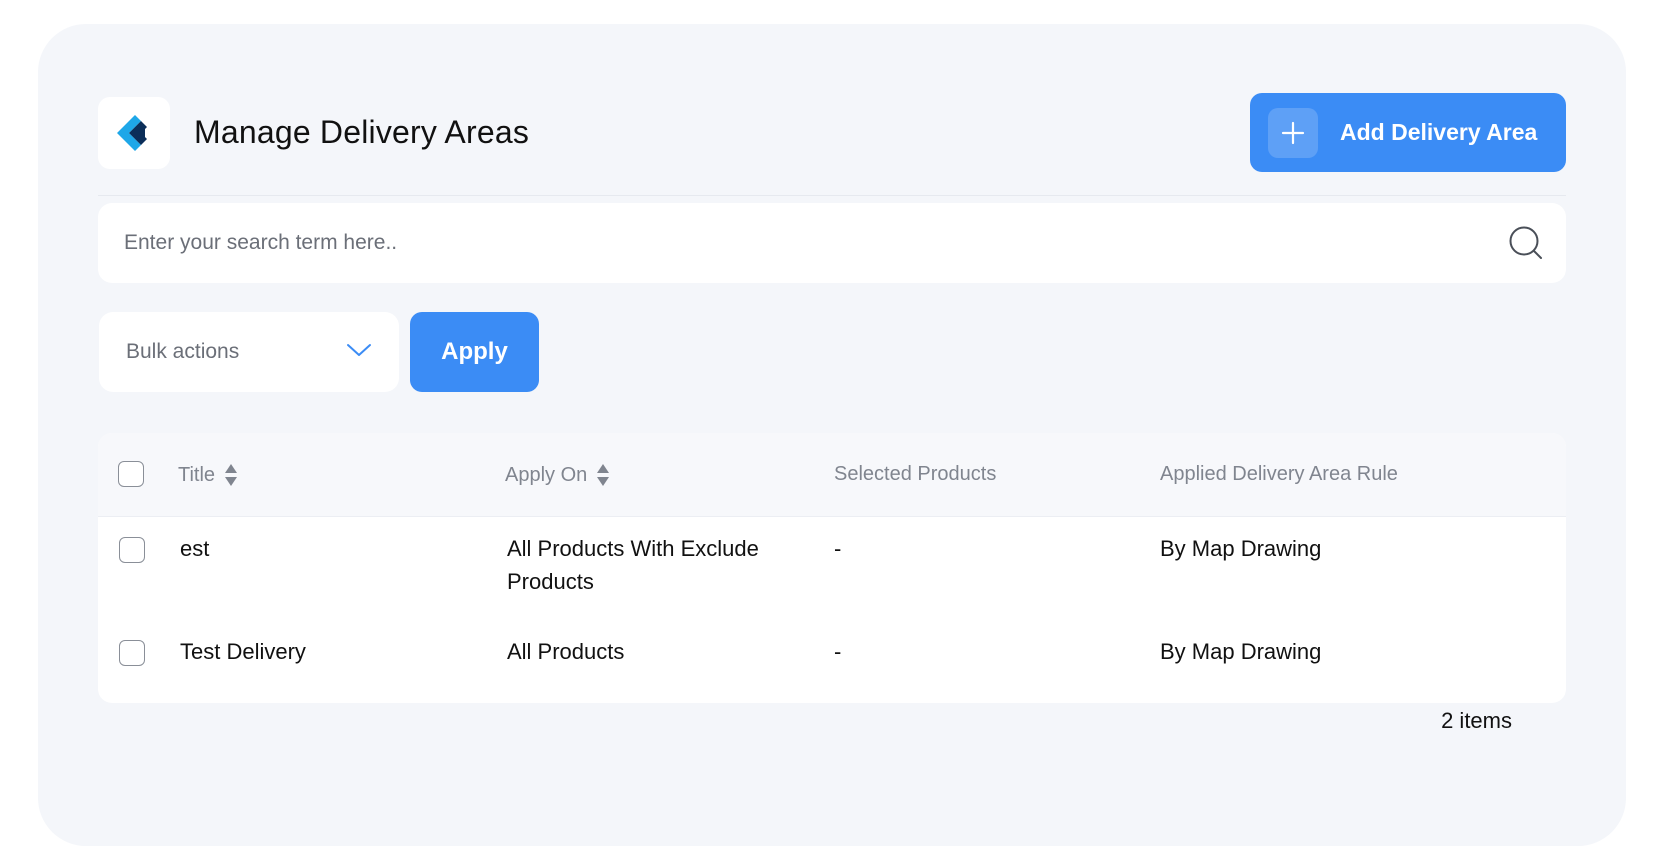 Image resolution: width=1664 pixels, height=863 pixels. Describe the element at coordinates (1526, 243) in the screenshot. I see `search-icon` at that location.